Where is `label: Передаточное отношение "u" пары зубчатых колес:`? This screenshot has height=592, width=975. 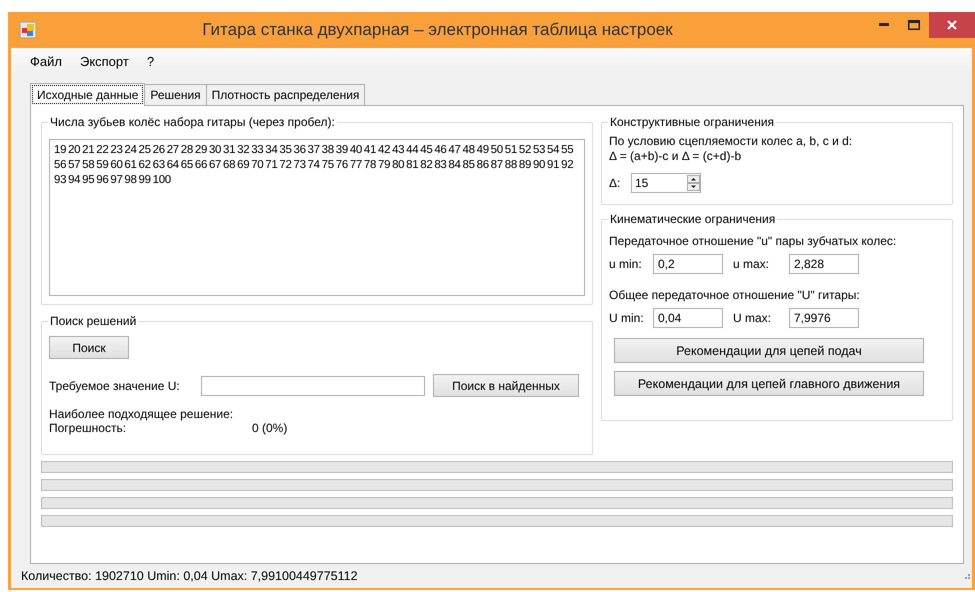
label: Передаточное отношение "u" пары зубчатых колес: is located at coordinates (753, 241).